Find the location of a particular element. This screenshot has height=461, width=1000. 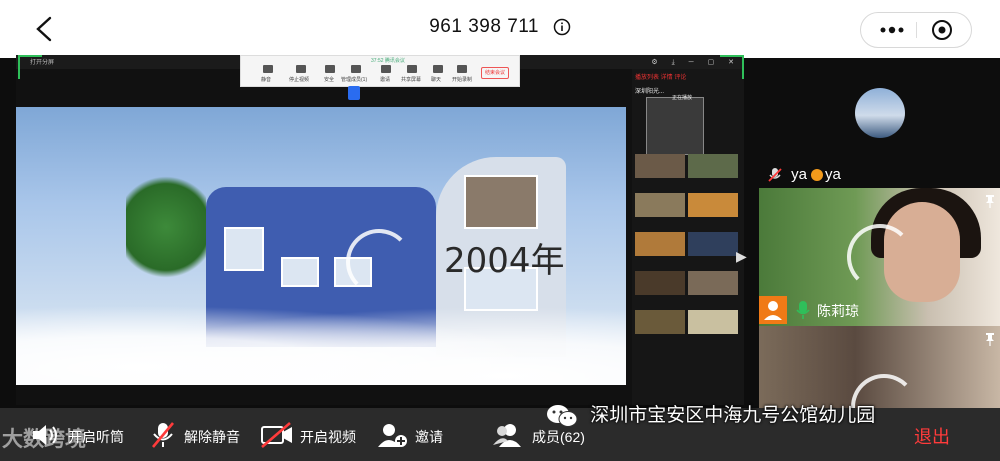

participant-video: 陈莉琼 is located at coordinates (879, 258).